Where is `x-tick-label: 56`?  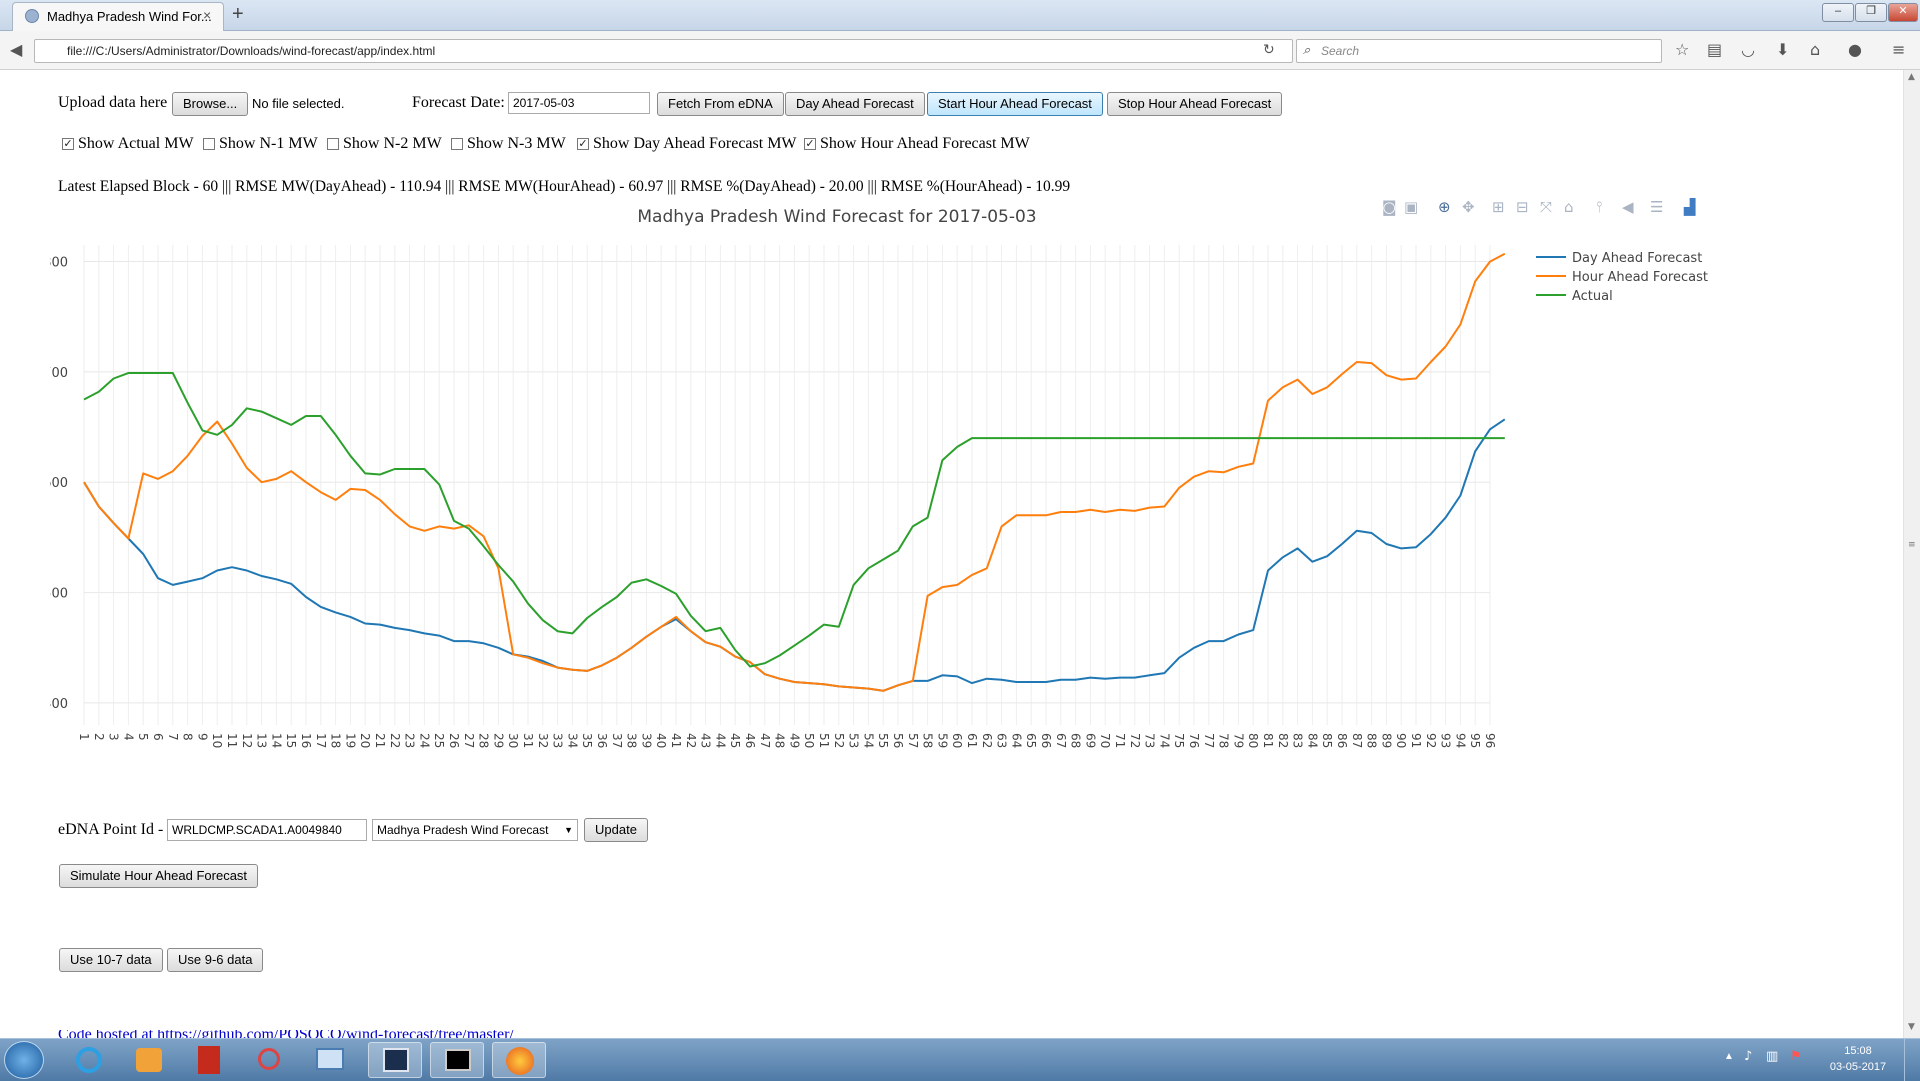 x-tick-label: 56 is located at coordinates (898, 740).